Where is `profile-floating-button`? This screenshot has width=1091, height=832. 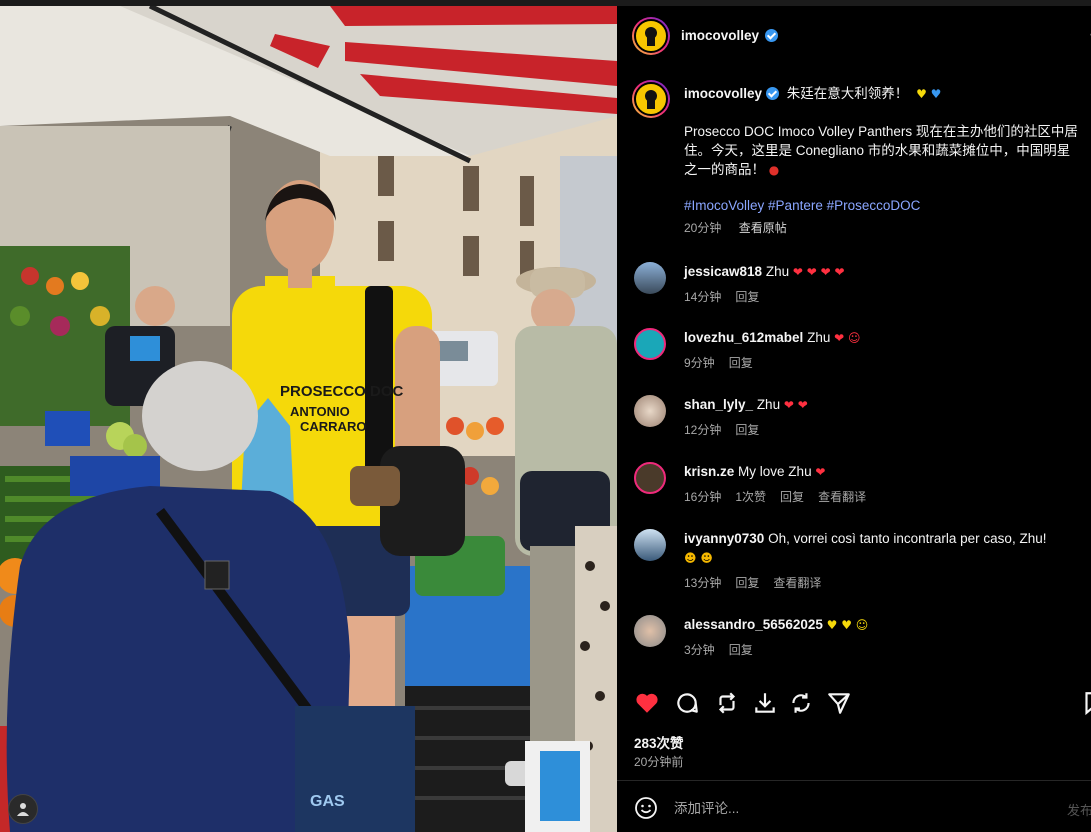 profile-floating-button is located at coordinates (23, 809).